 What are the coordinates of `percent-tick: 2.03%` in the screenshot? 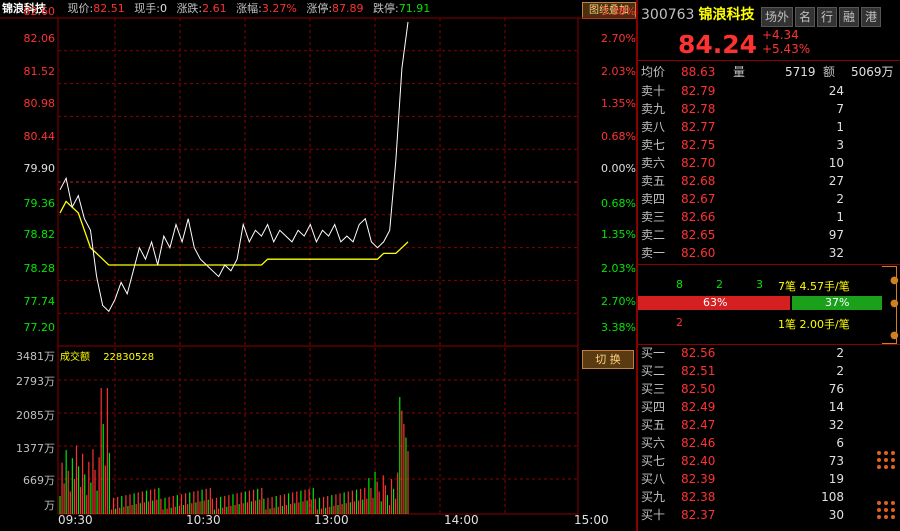 It's located at (618, 268).